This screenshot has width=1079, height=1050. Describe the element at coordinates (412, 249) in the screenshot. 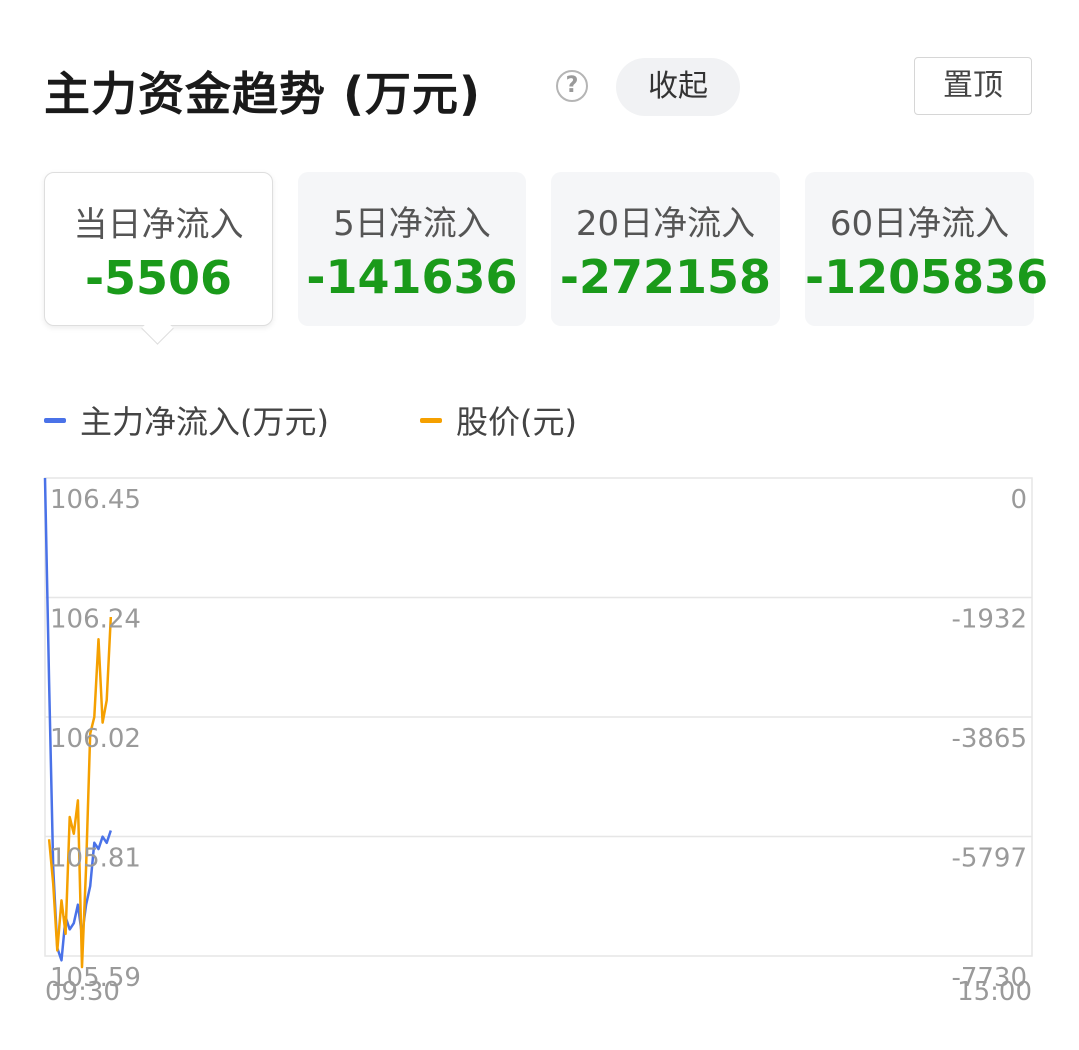

I see `card-5day-net-inflow: 5日净流入 -141636` at that location.